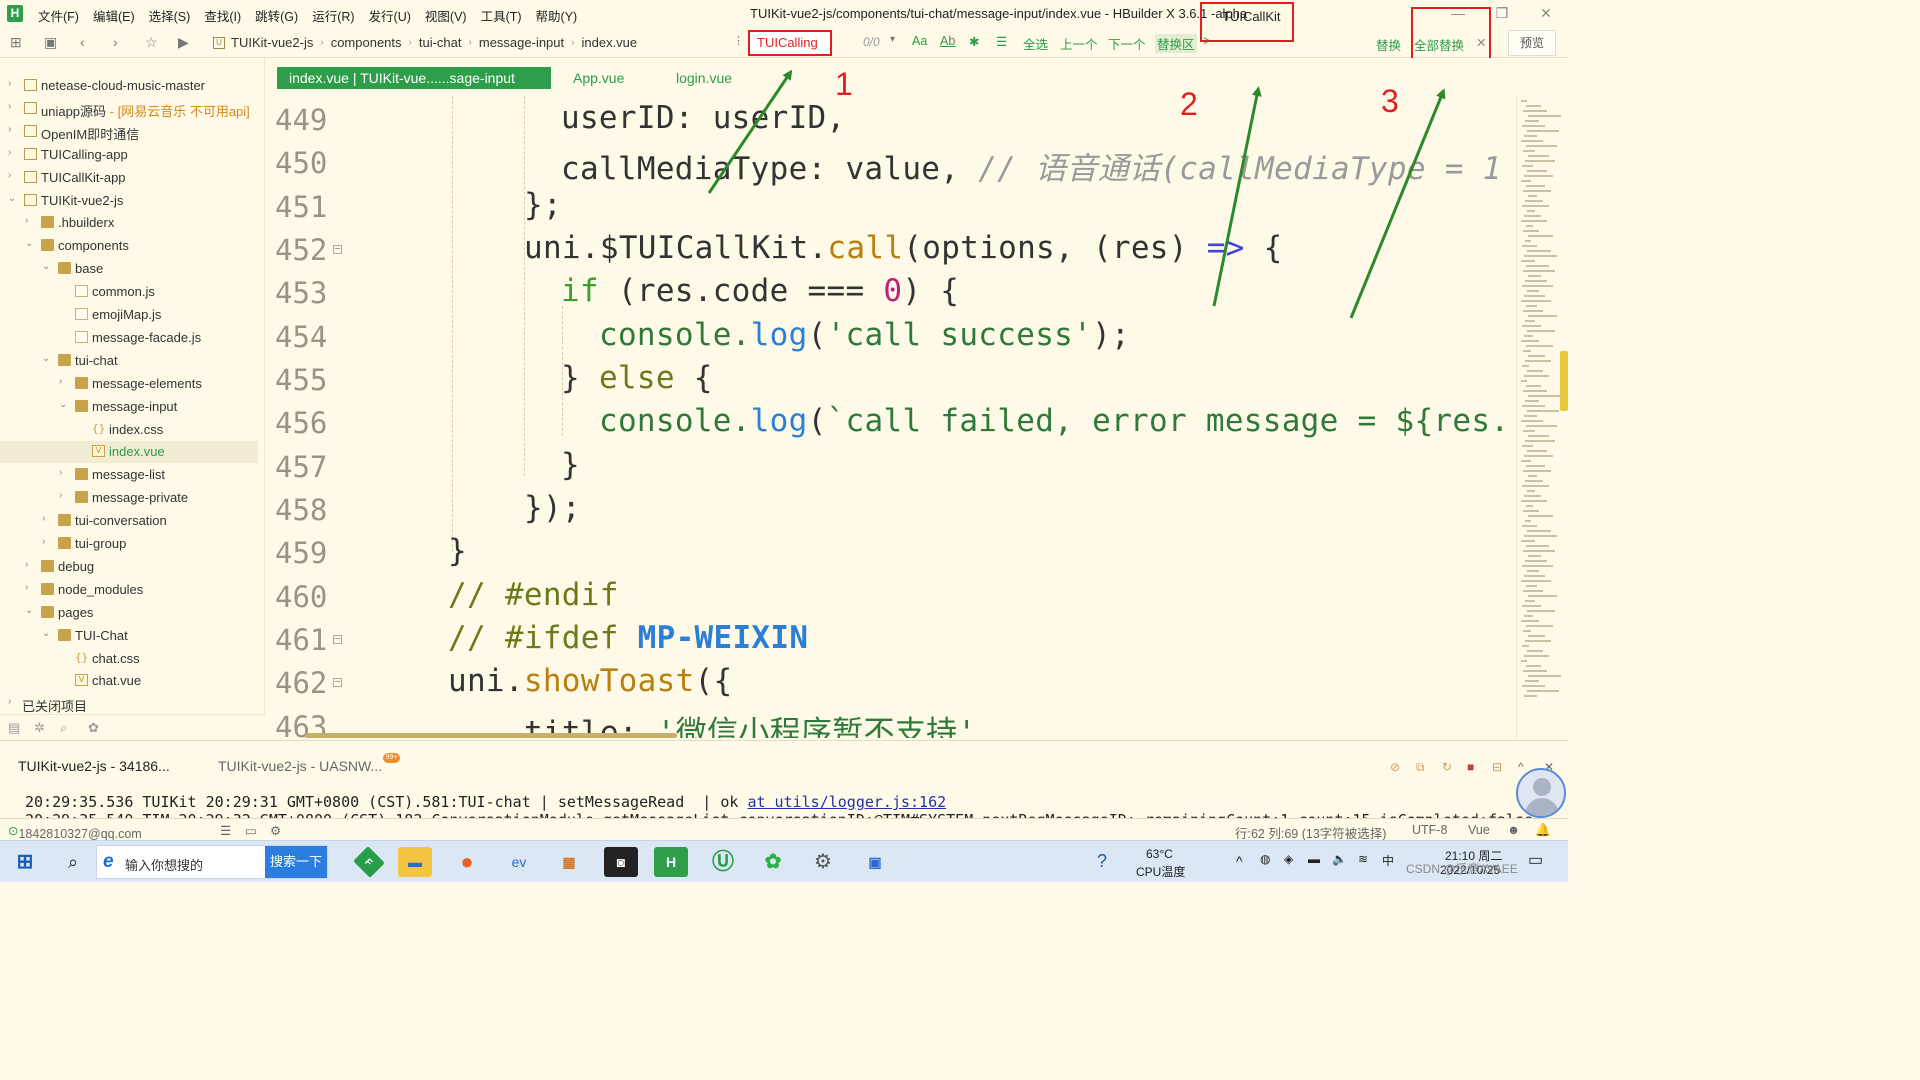 The image size is (1920, 1080). What do you see at coordinates (790, 43) in the screenshot?
I see `find-input: TUICalling` at bounding box center [790, 43].